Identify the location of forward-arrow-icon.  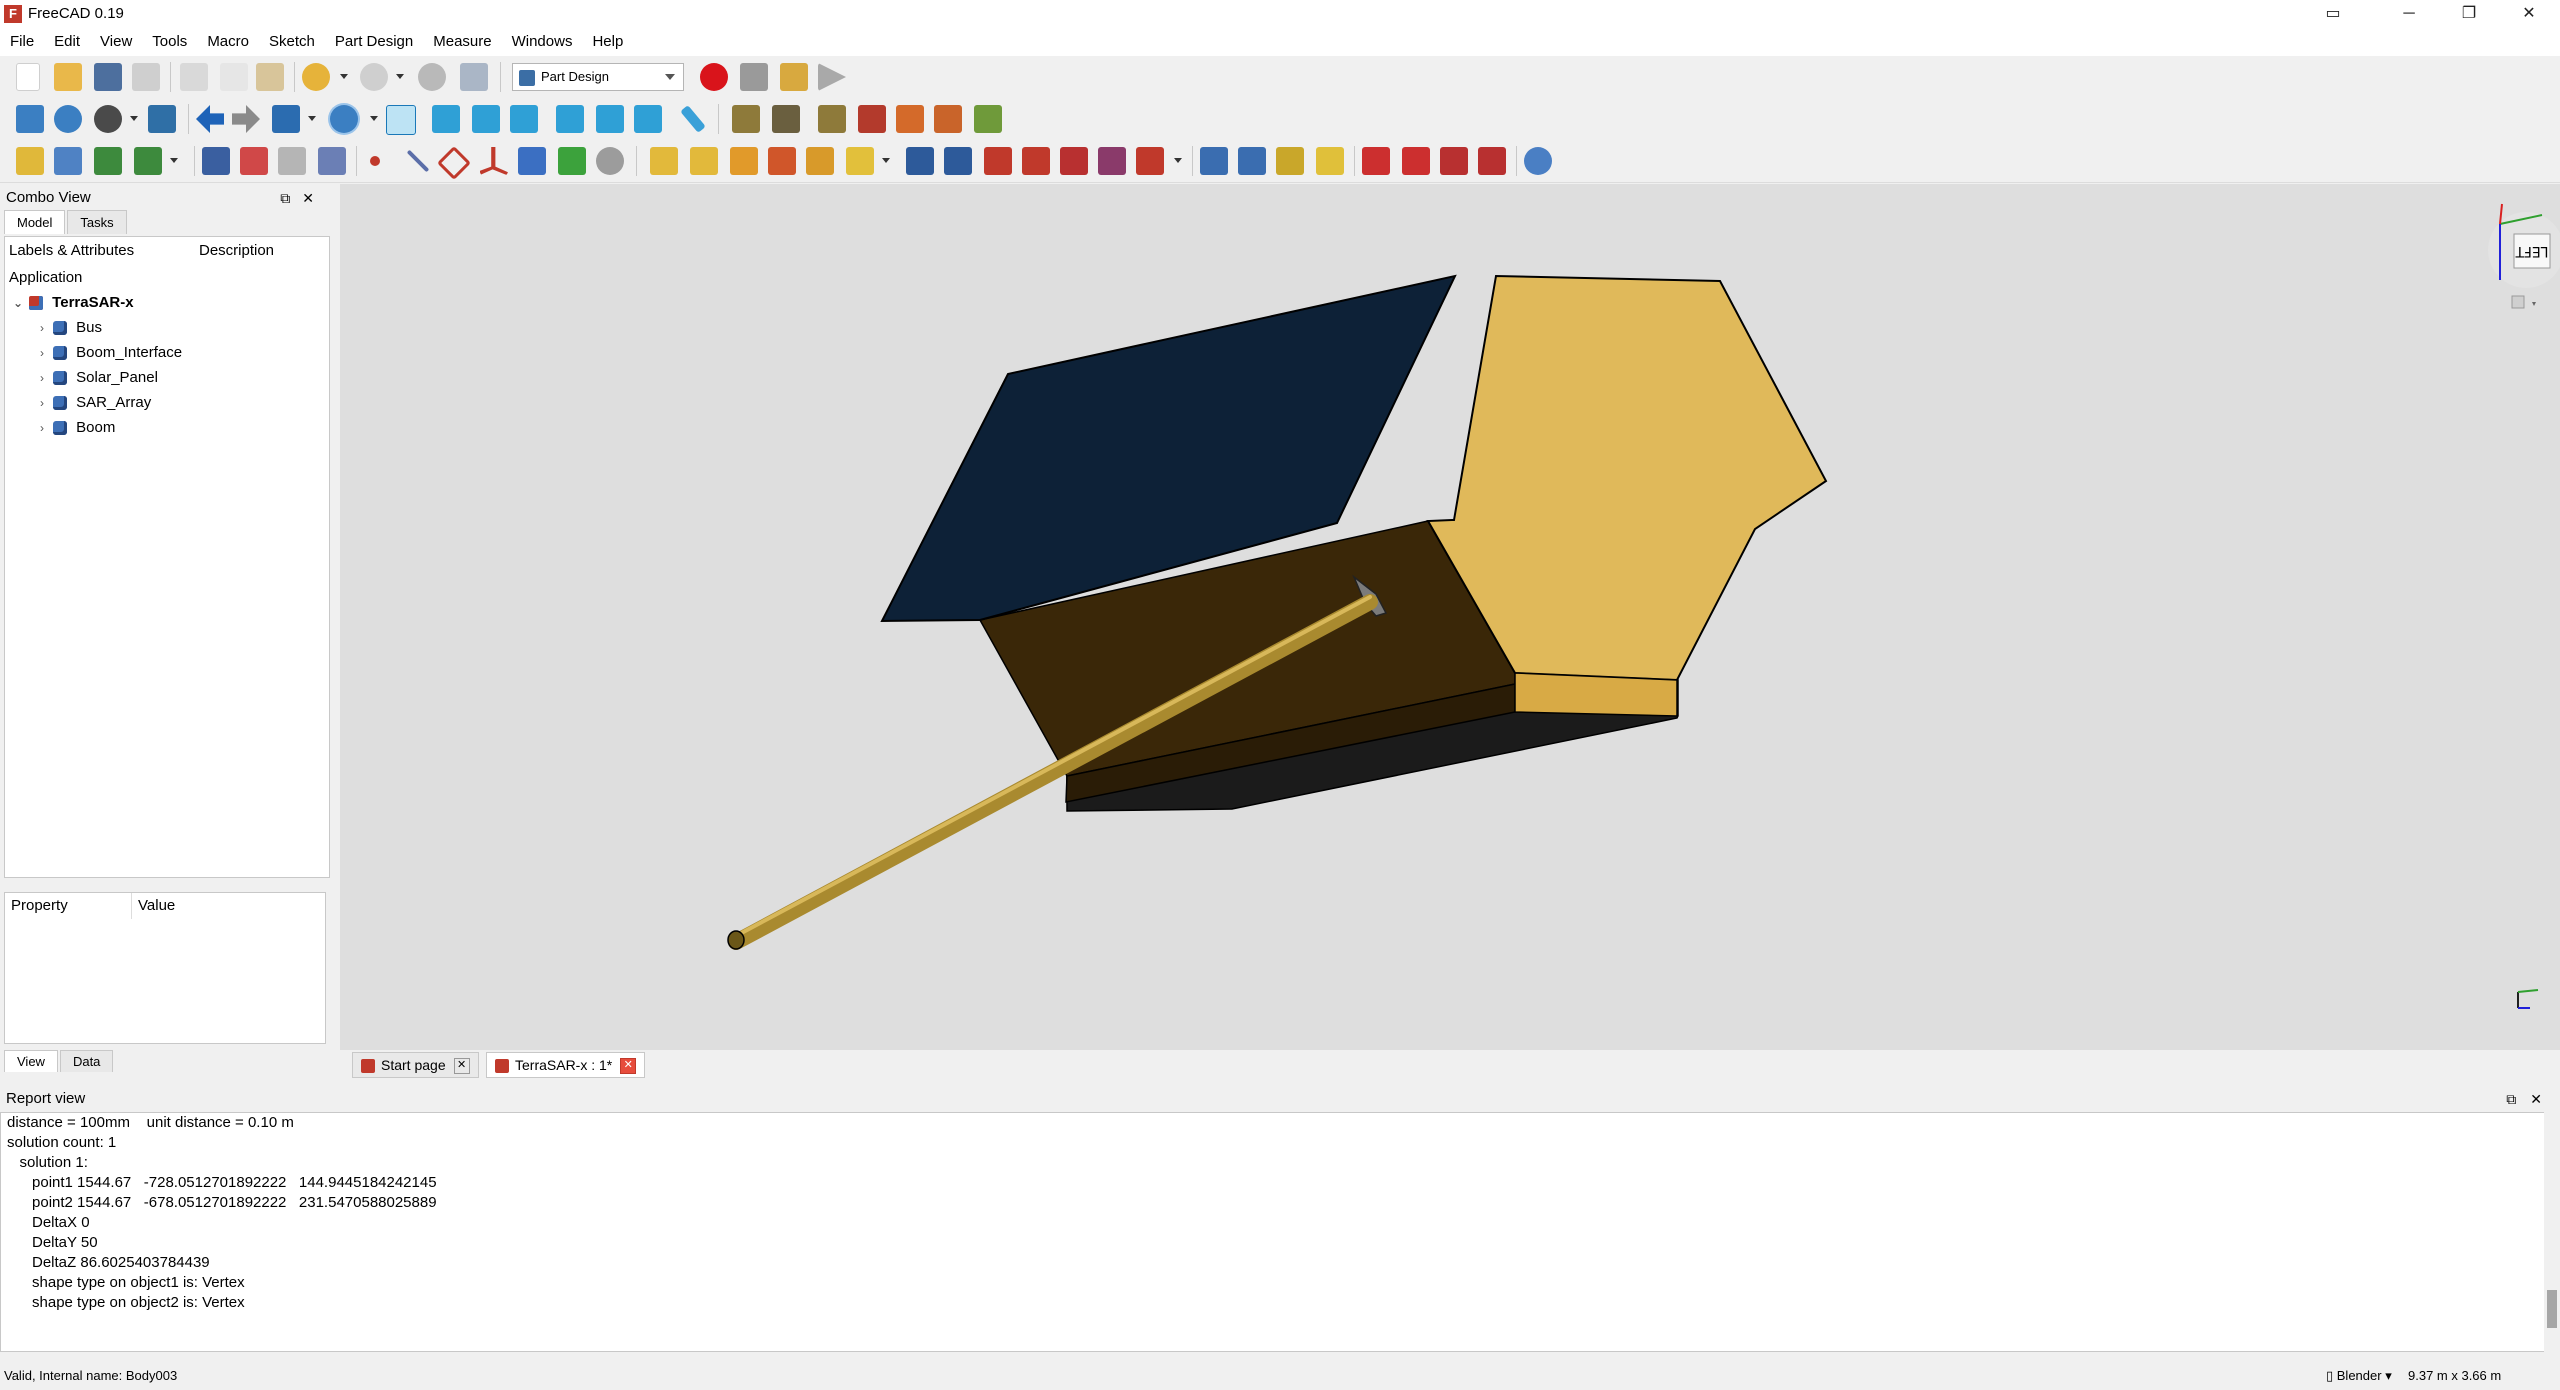
(246, 119).